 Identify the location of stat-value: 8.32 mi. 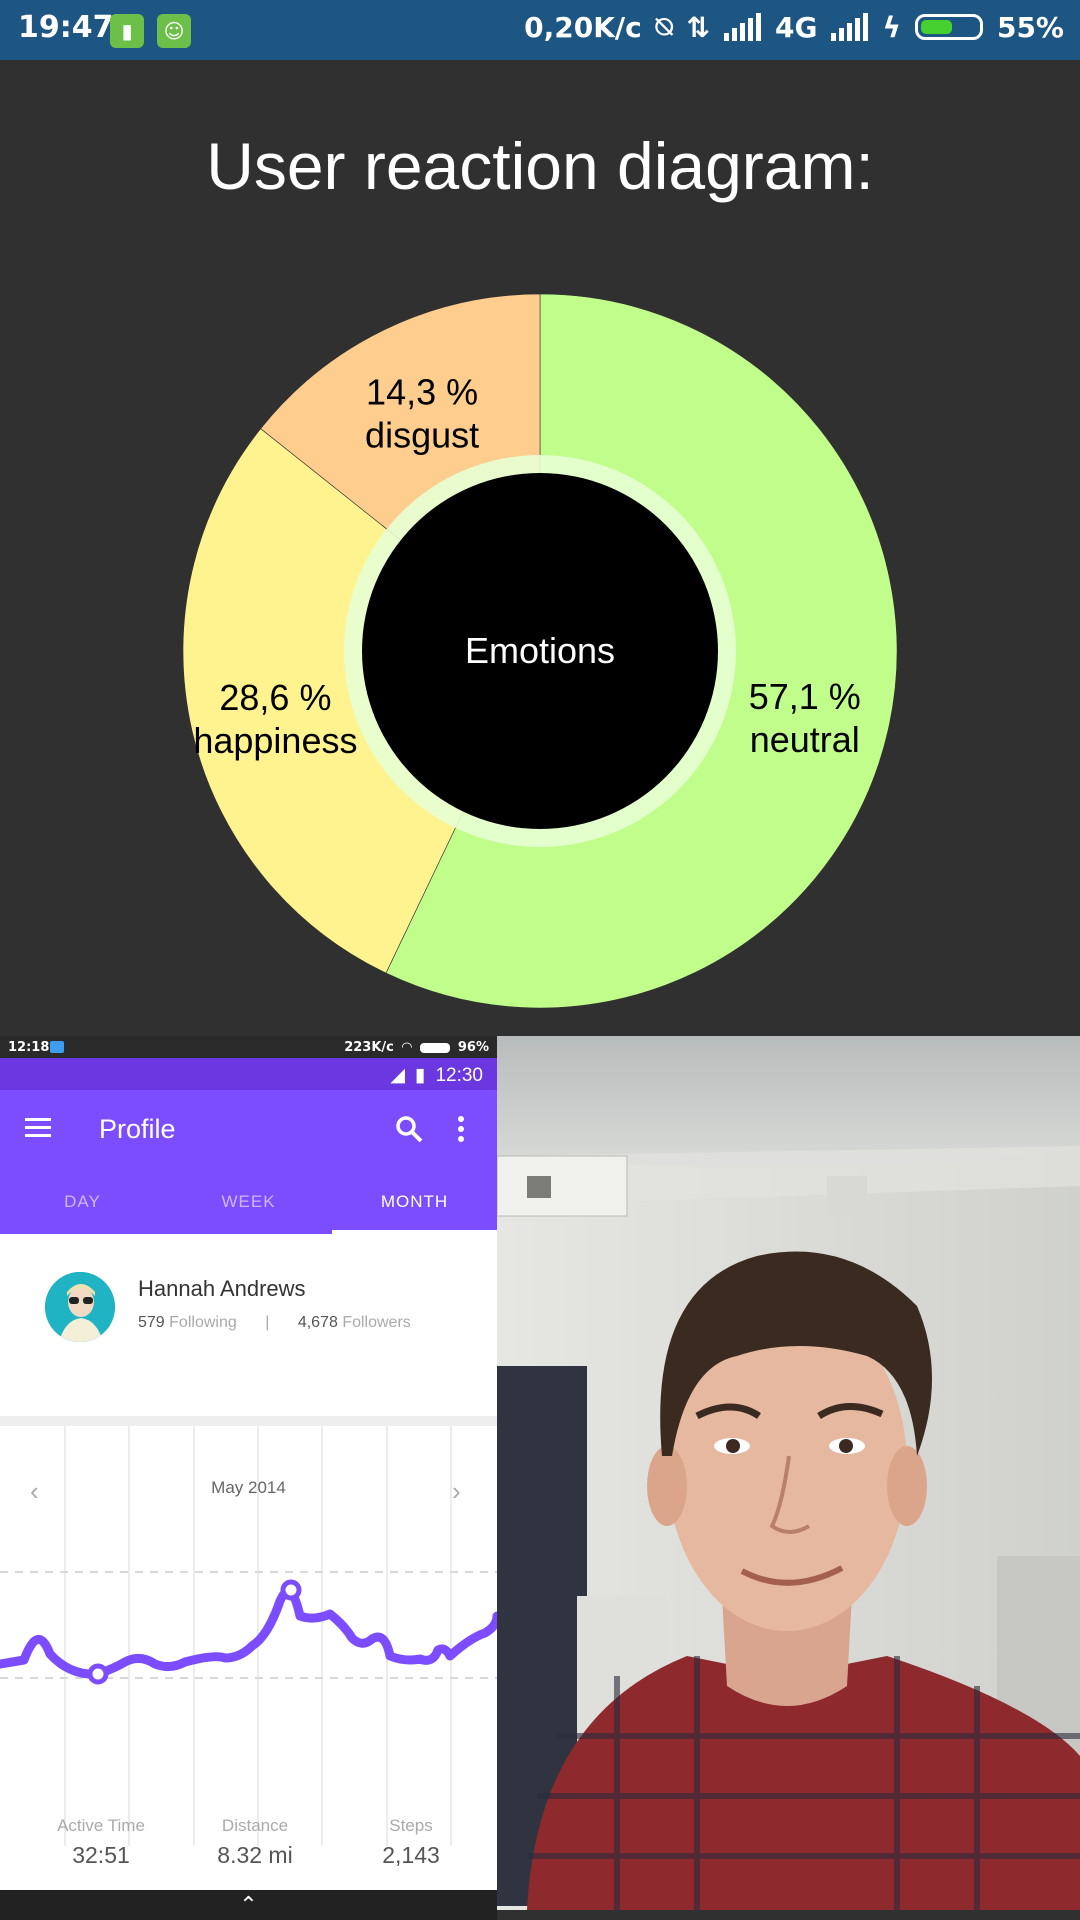
(255, 1855).